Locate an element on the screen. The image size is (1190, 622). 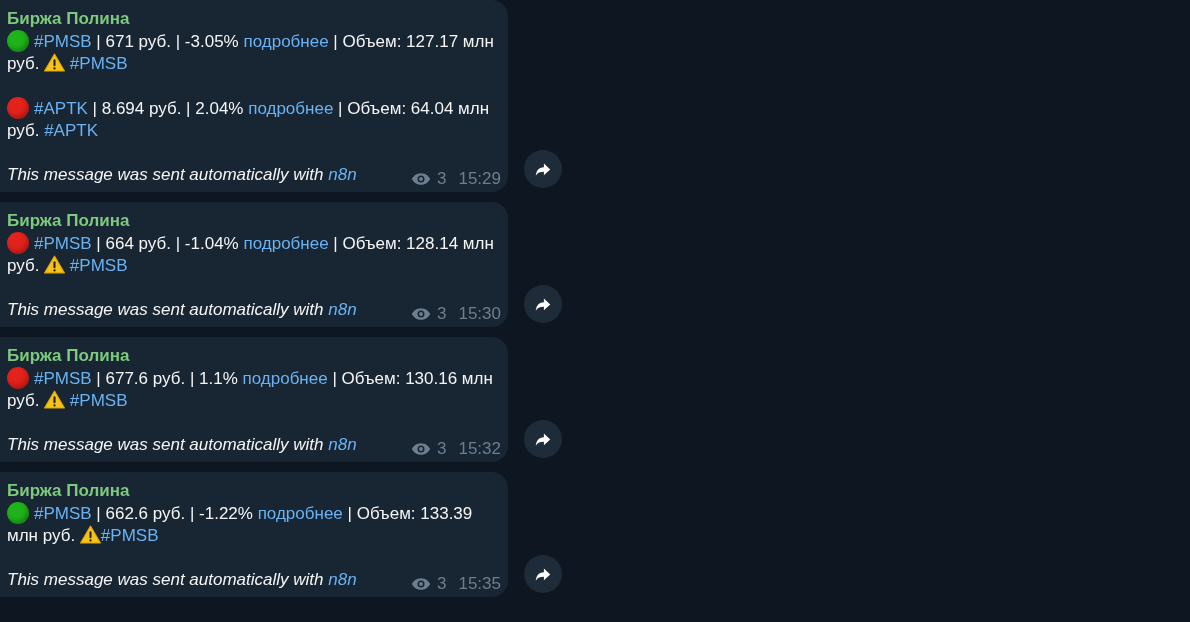
message-text: #PMSB | 677.6 руб. | 1.1% подробнее | Объем: 130.16 млн руб. #PMSB is located at coordinates (250, 389).